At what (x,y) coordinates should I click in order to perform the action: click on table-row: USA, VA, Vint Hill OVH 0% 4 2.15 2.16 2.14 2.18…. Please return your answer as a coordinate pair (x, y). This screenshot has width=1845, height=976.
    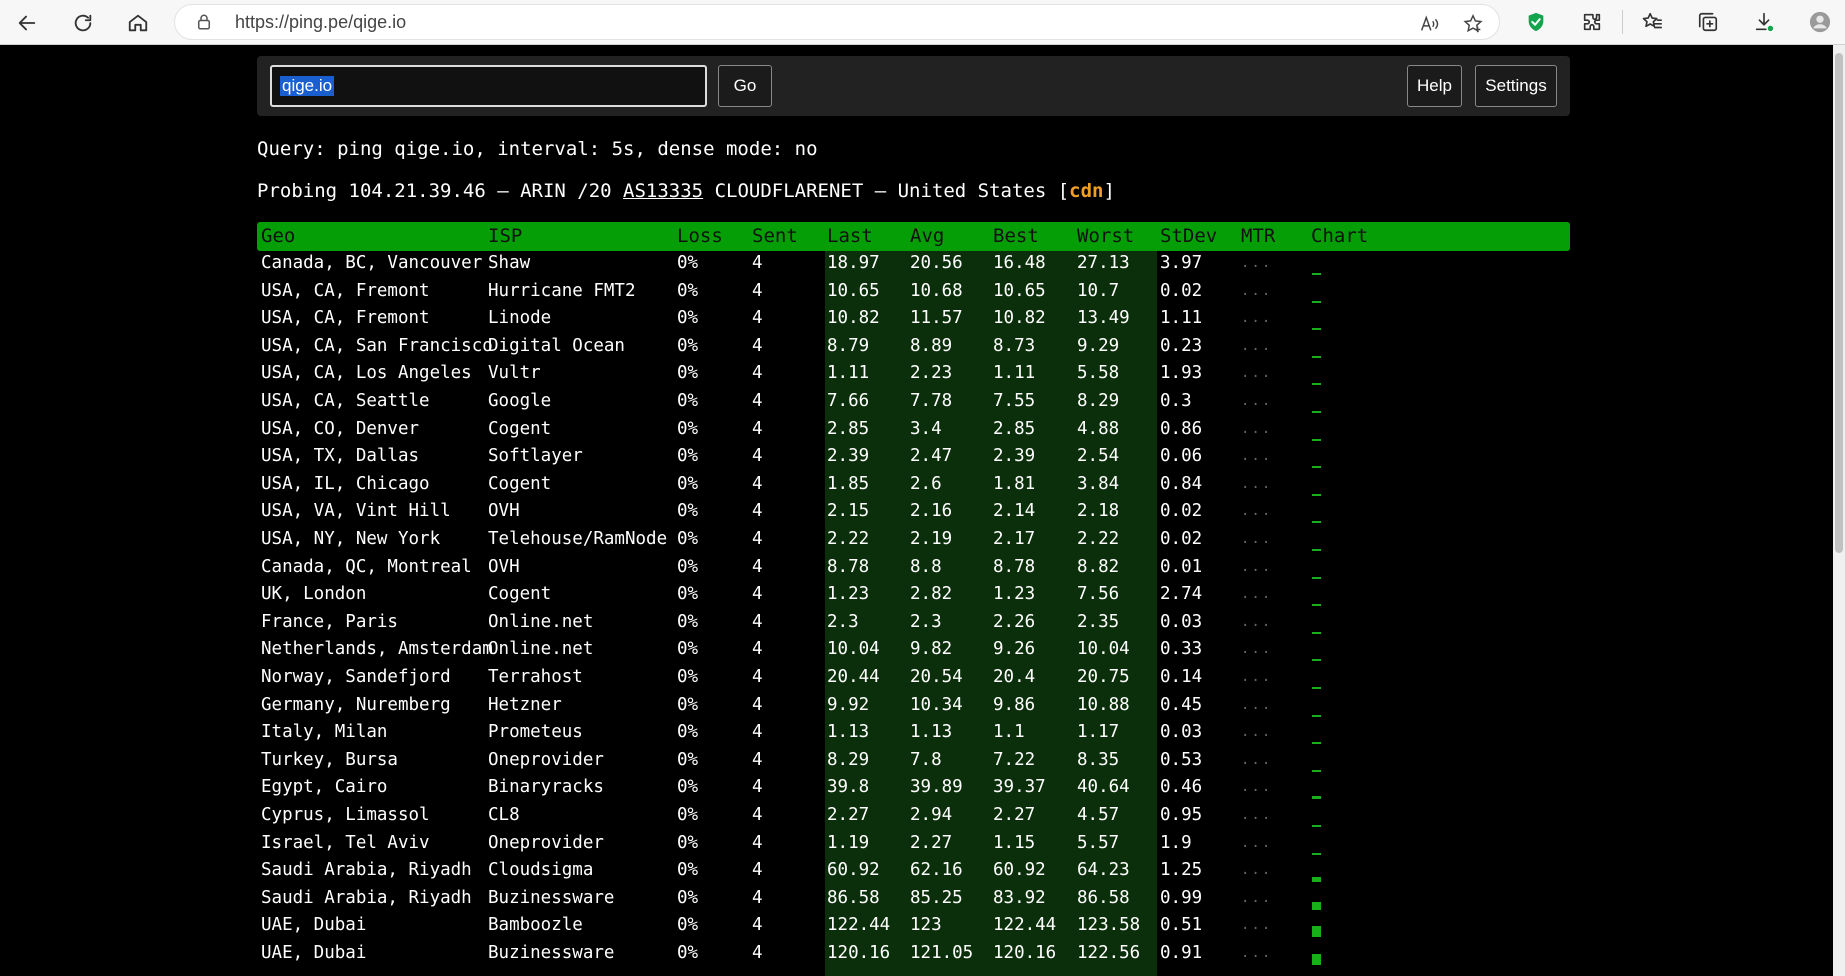
    Looking at the image, I should click on (913, 513).